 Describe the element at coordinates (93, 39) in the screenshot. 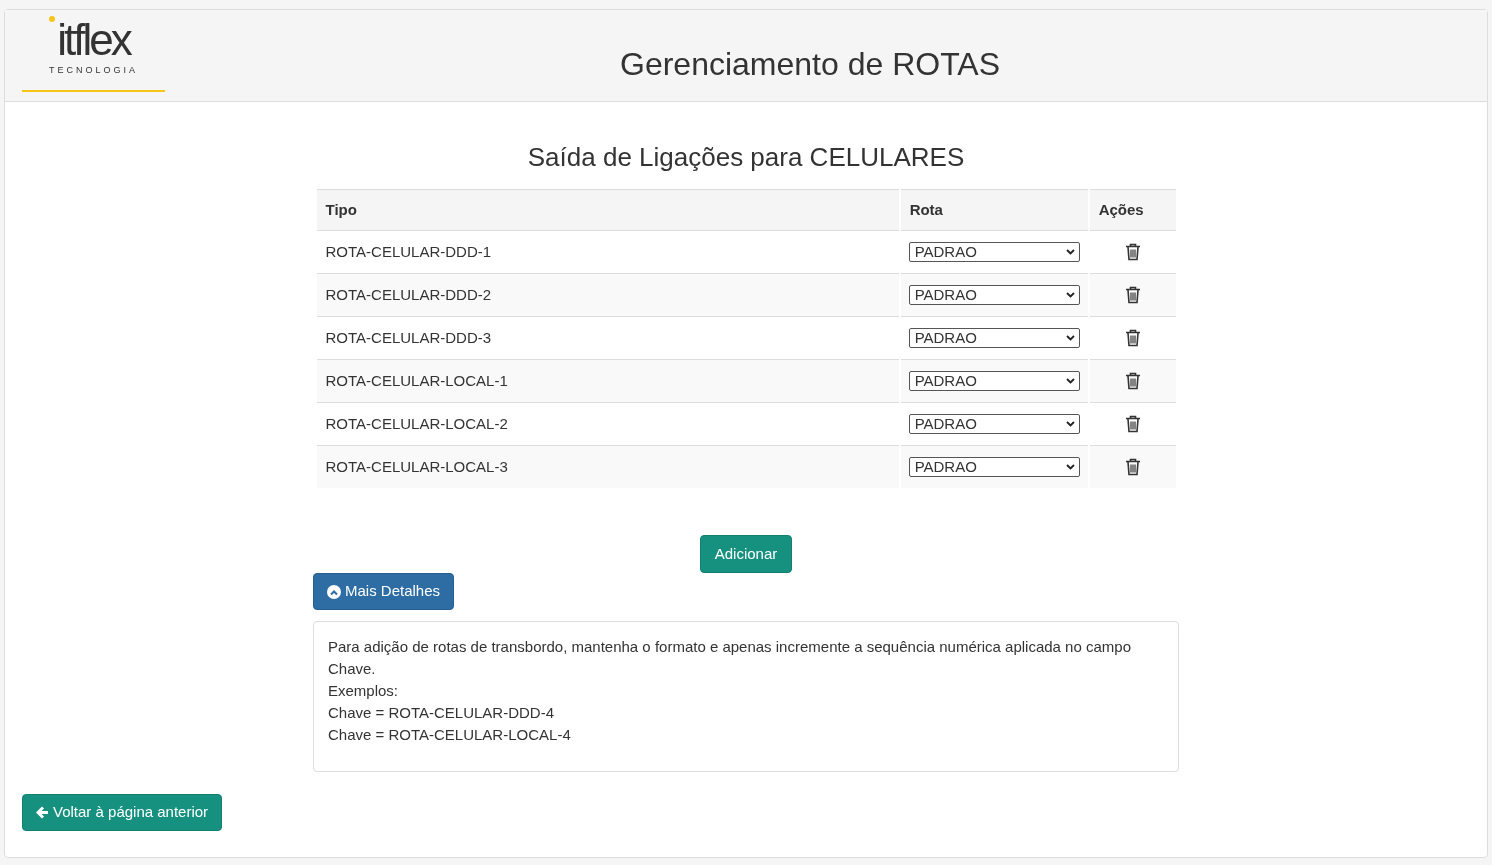

I see `logo-wordmark: itflex` at that location.